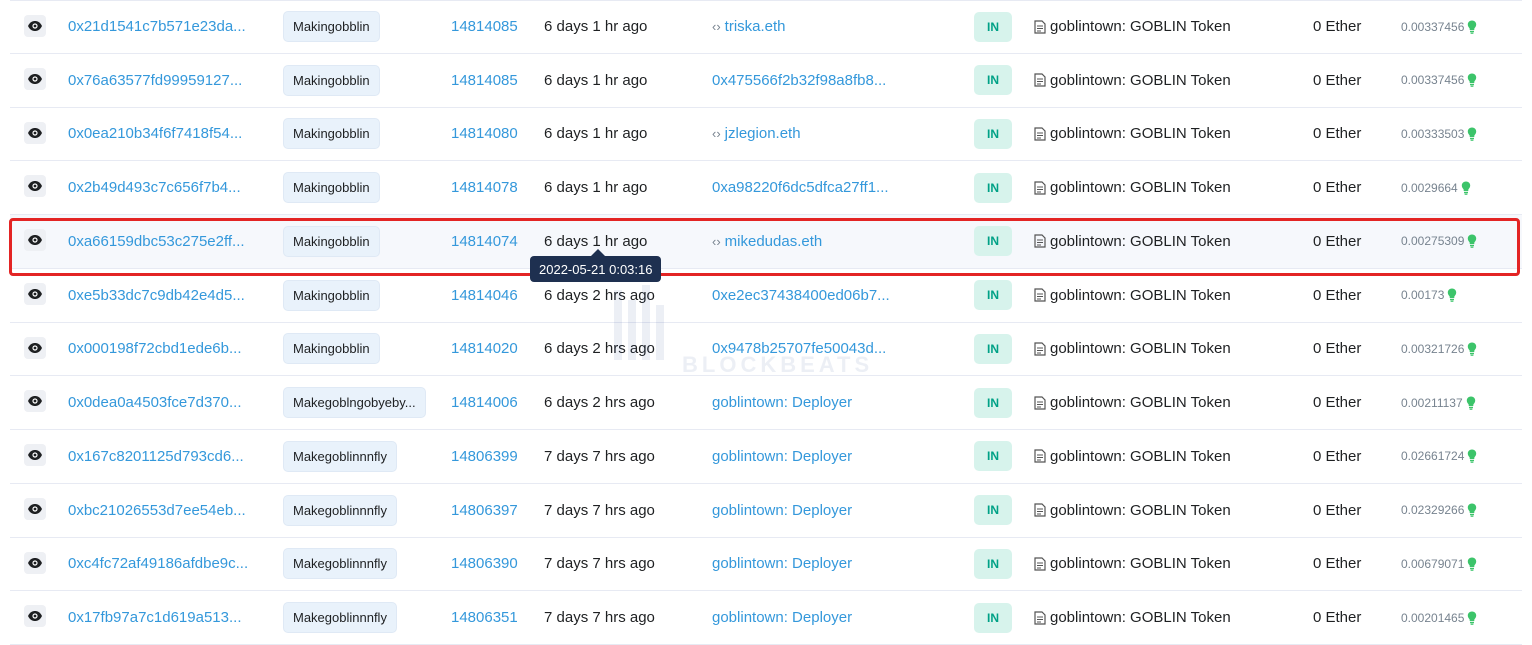 The height and width of the screenshot is (645, 1532). What do you see at coordinates (484, 241) in the screenshot?
I see `block-link: 14814074` at bounding box center [484, 241].